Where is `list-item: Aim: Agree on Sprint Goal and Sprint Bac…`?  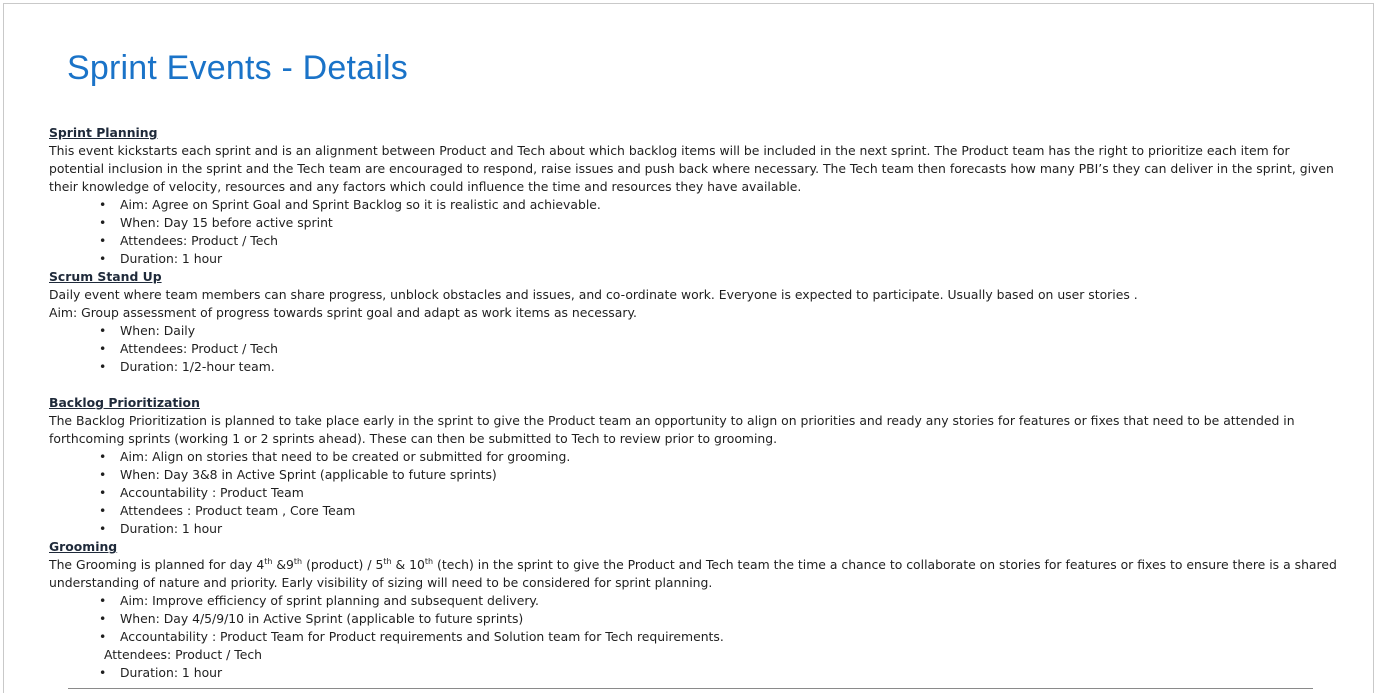 list-item: Aim: Agree on Sprint Goal and Sprint Bac… is located at coordinates (694, 205).